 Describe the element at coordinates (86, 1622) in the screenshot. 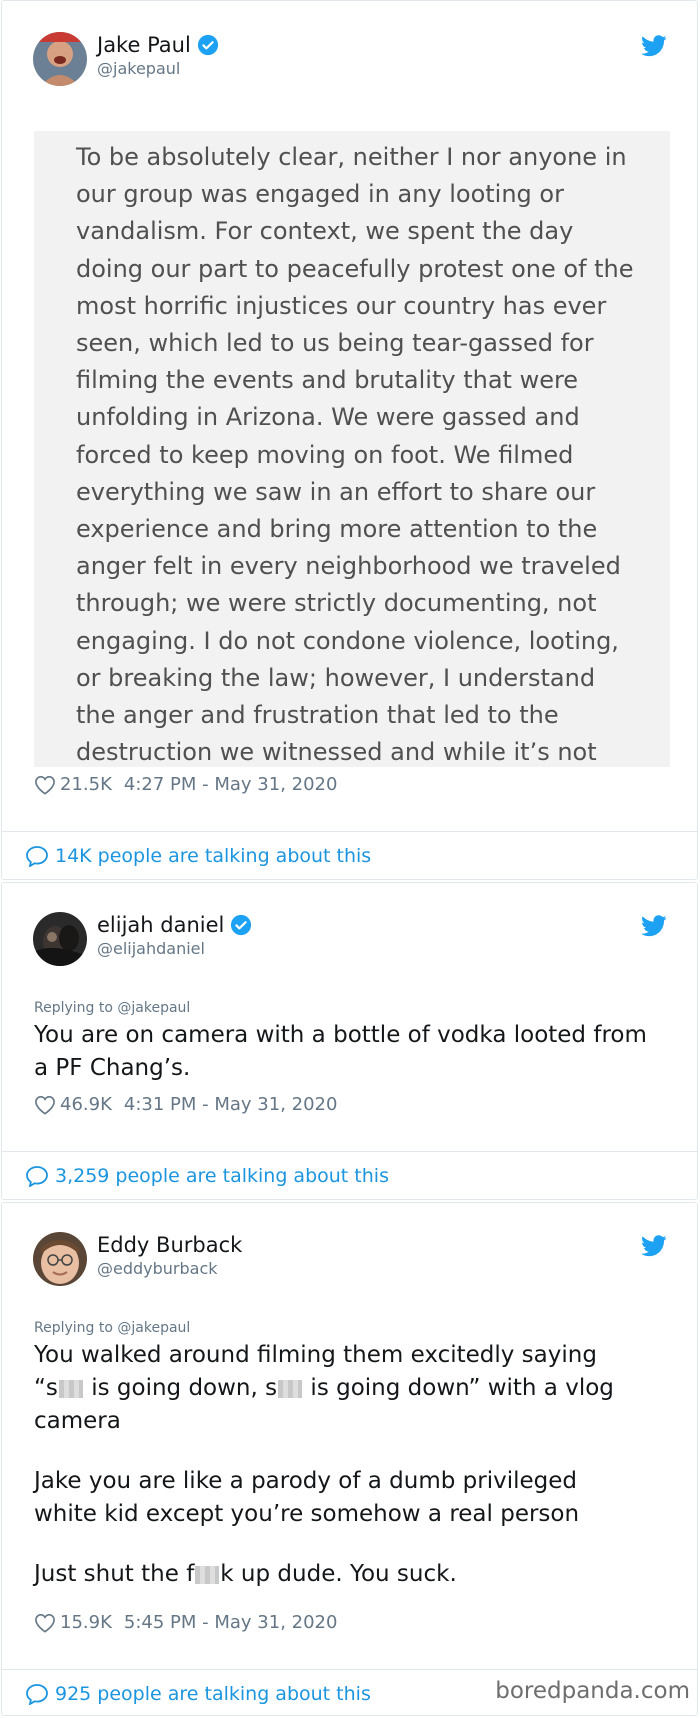

I see `like-count: 15.9K` at that location.